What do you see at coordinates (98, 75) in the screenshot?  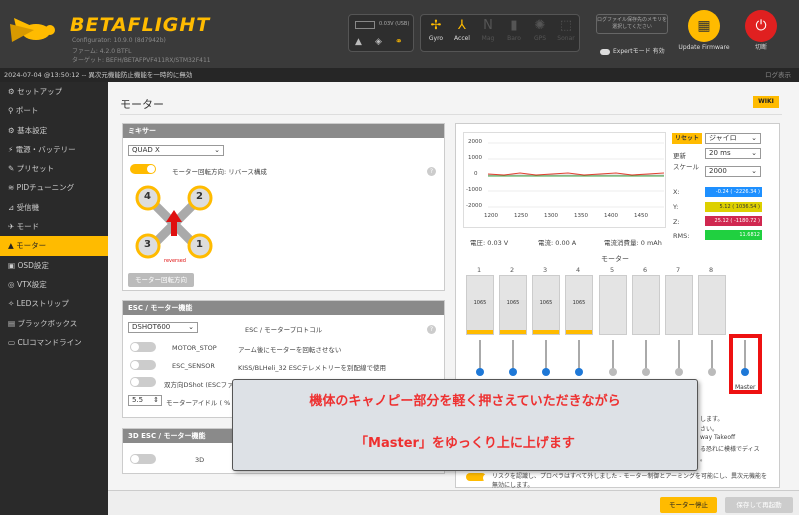 I see `status-message: 2024-07-04 @13:50:12 -- 異次元機能防止機能を一時的に無効` at bounding box center [98, 75].